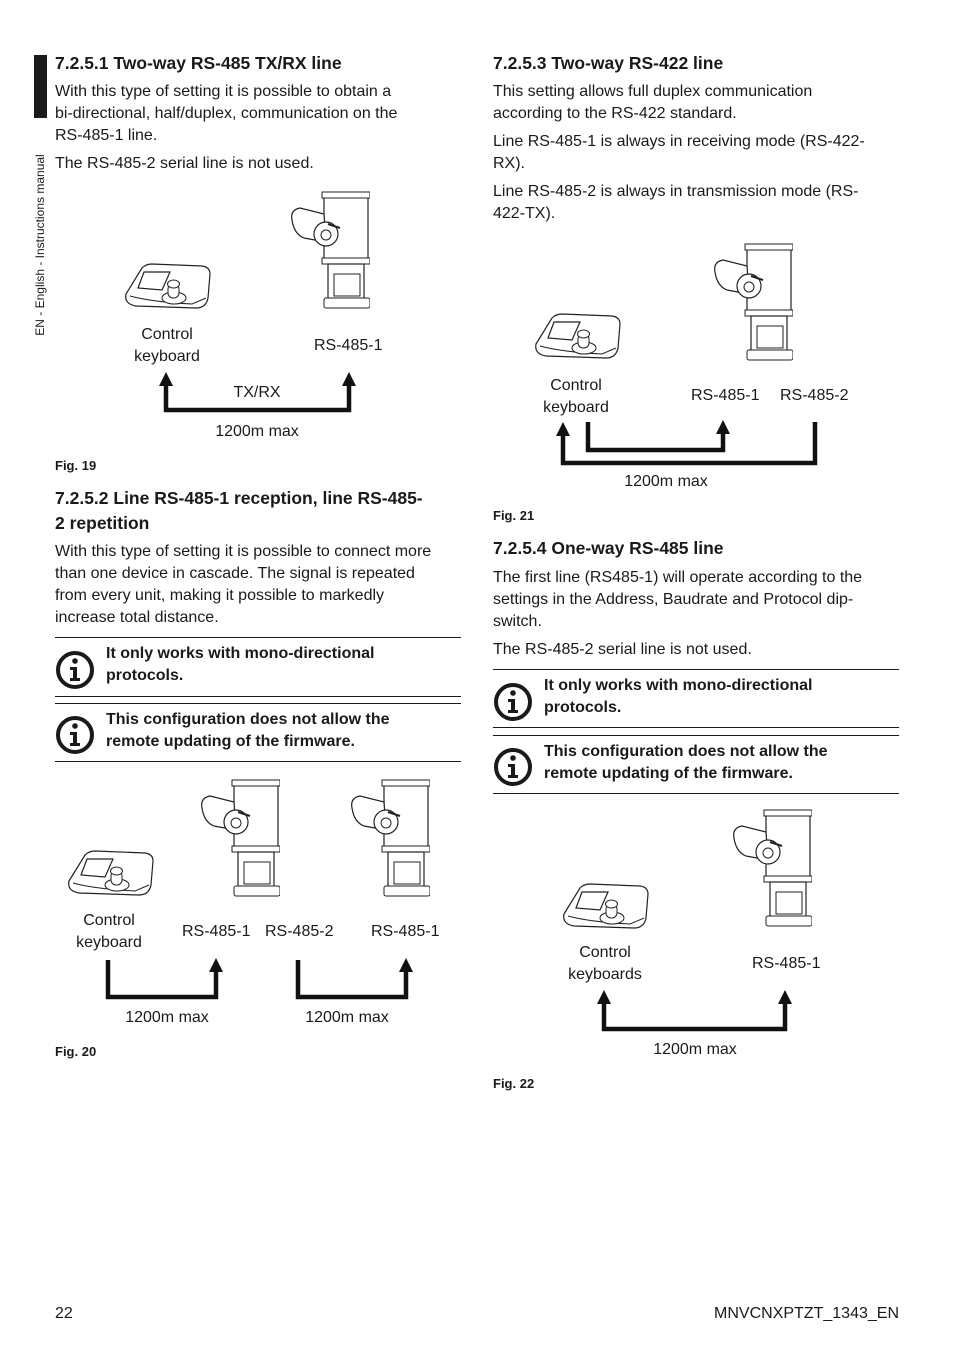  I want to click on document-code: MNVCNXPTZT_1343_EN, so click(806, 1313).